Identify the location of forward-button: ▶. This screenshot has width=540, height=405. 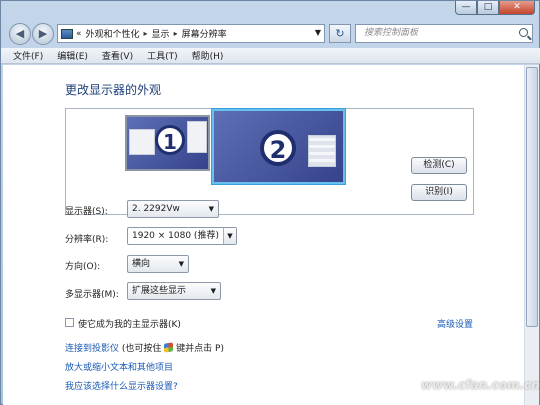
(43, 34).